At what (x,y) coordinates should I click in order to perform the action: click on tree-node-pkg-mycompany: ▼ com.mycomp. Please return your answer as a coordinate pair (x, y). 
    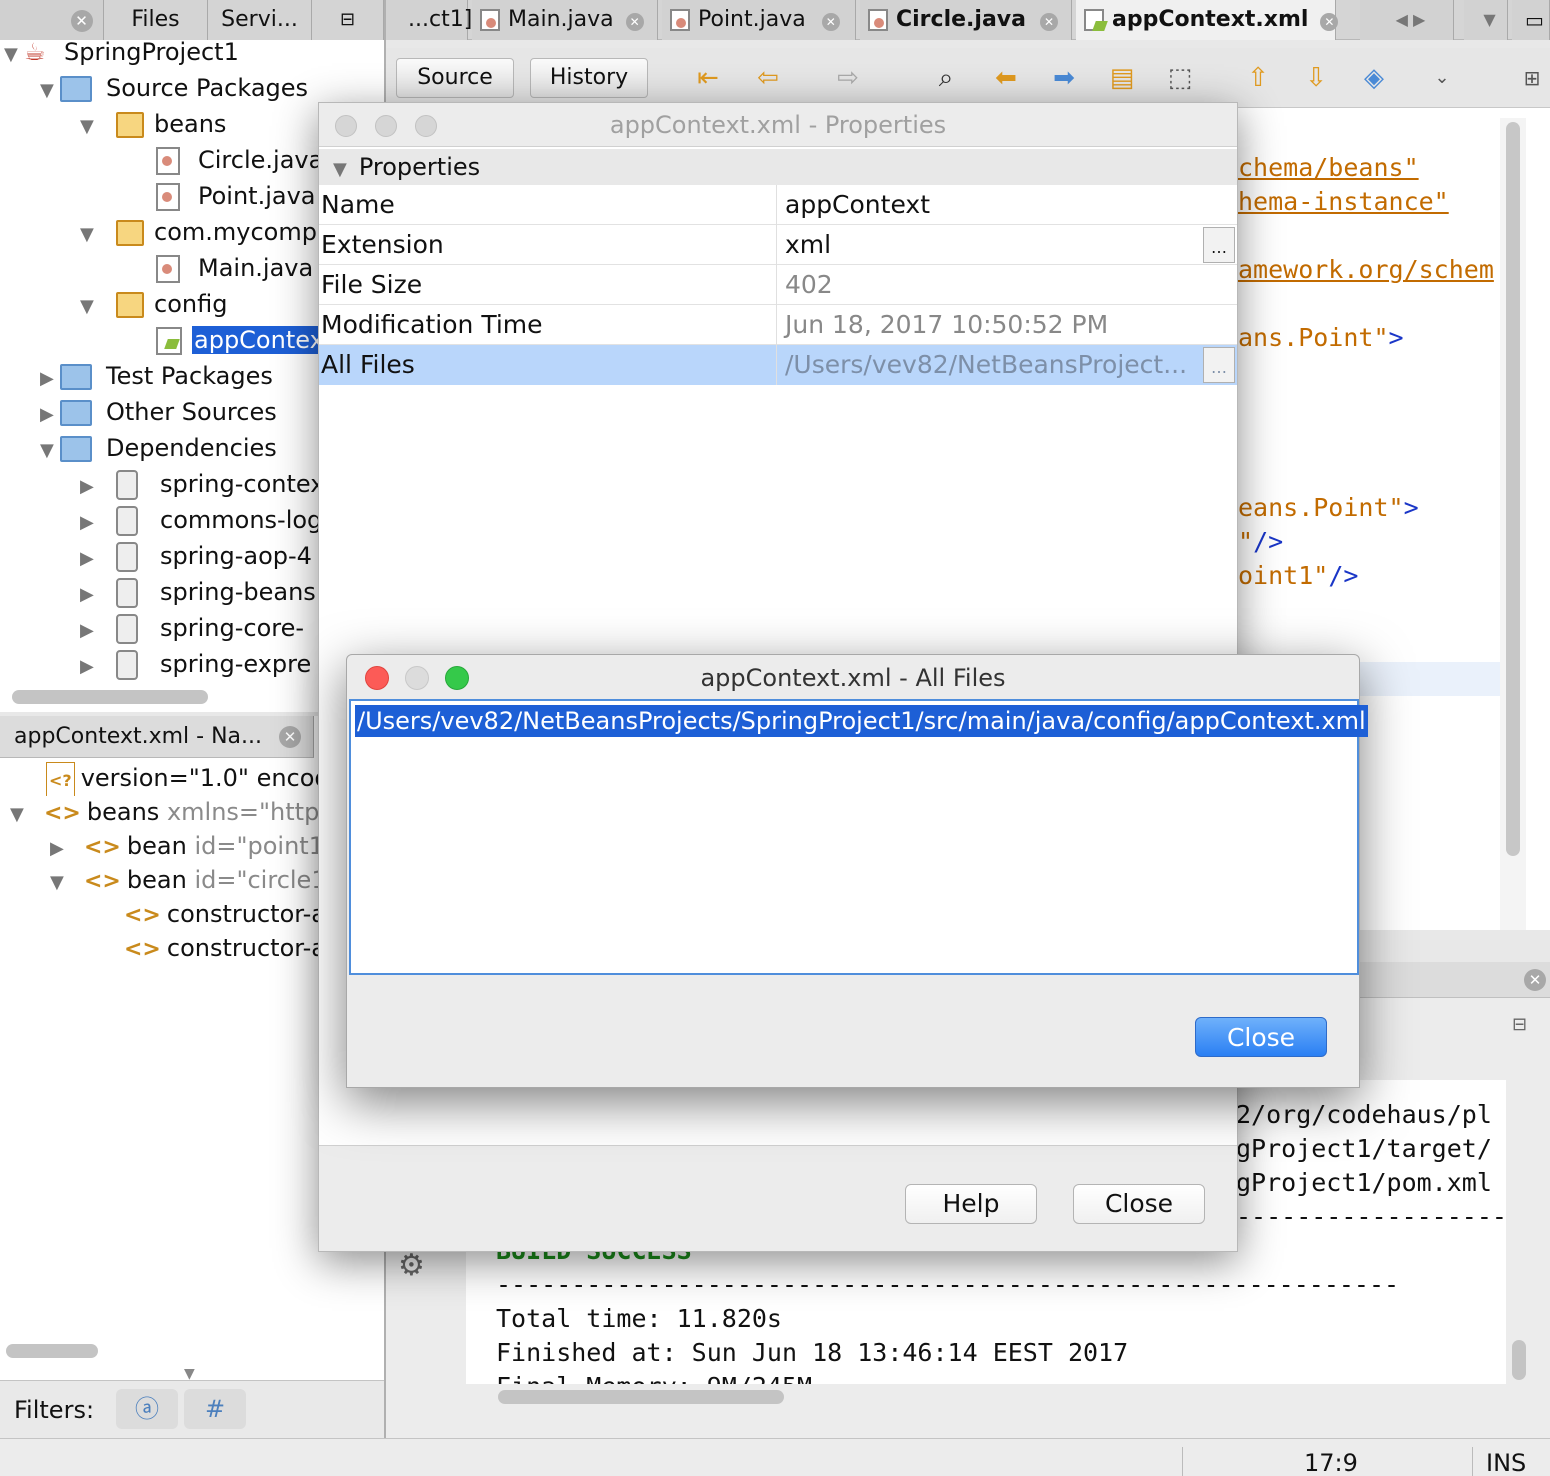
    Looking at the image, I should click on (200, 232).